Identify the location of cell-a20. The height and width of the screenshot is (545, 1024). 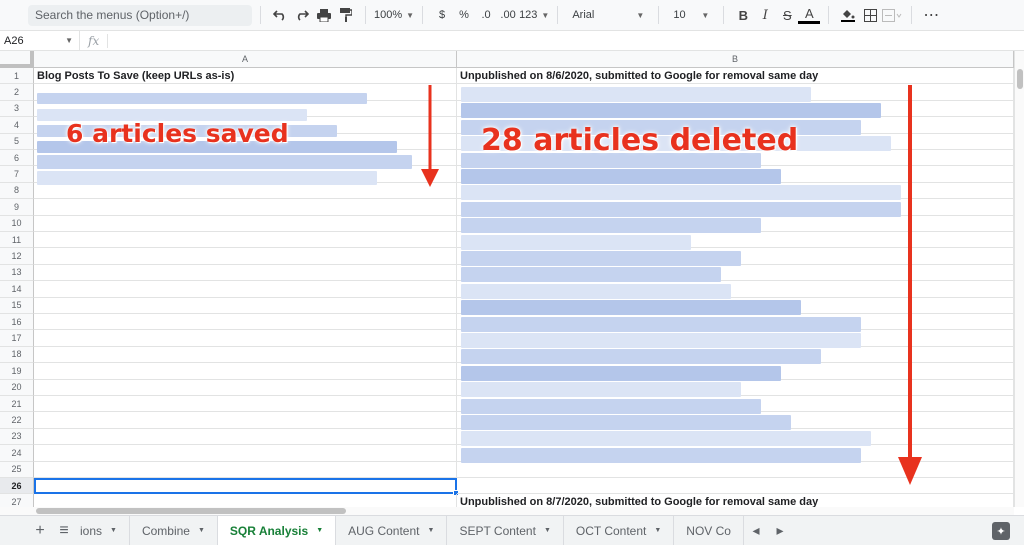
(245, 387).